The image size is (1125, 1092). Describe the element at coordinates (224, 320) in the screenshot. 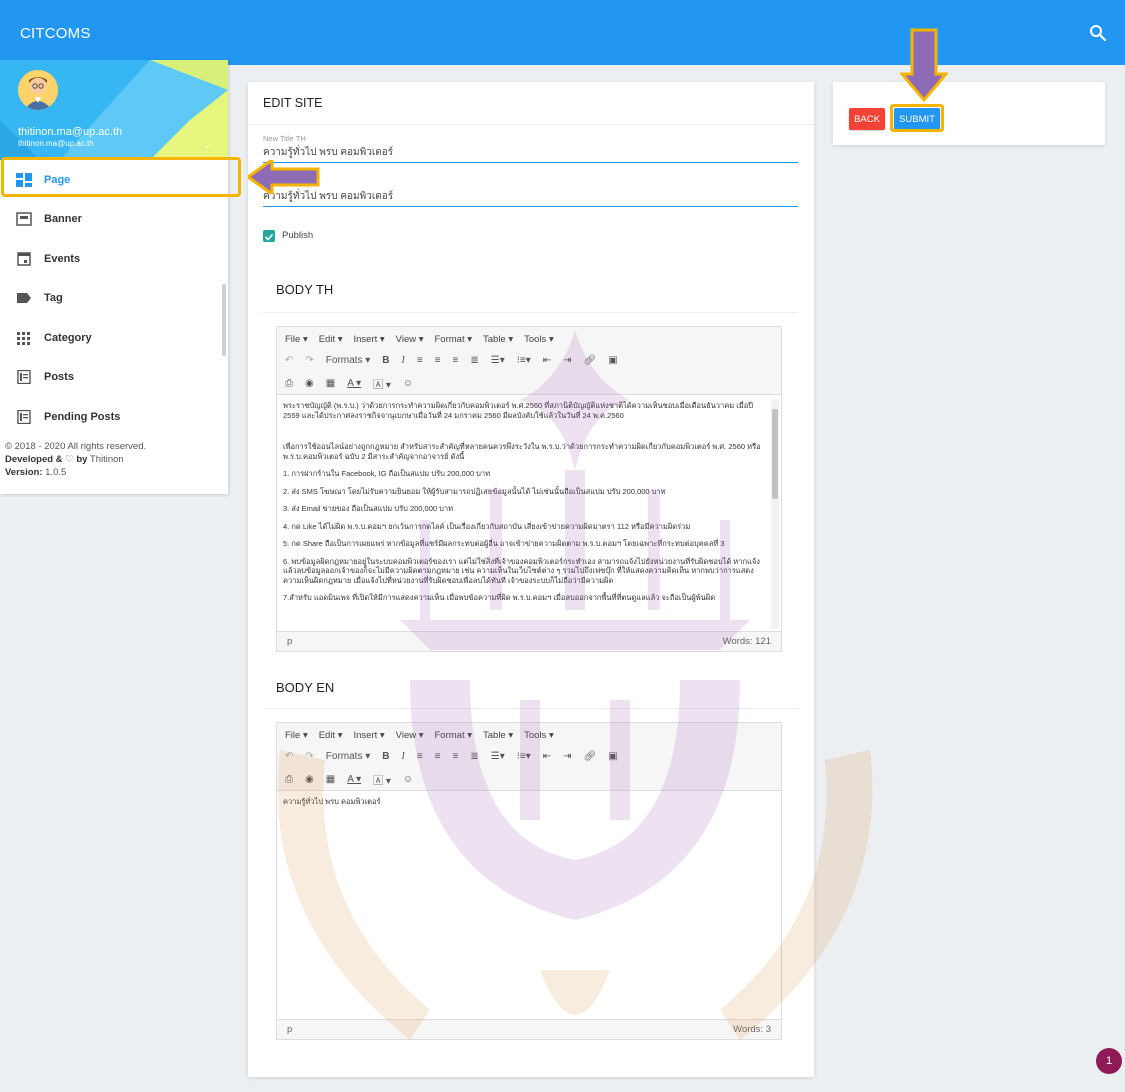

I see `sidebar-scrollbar` at that location.